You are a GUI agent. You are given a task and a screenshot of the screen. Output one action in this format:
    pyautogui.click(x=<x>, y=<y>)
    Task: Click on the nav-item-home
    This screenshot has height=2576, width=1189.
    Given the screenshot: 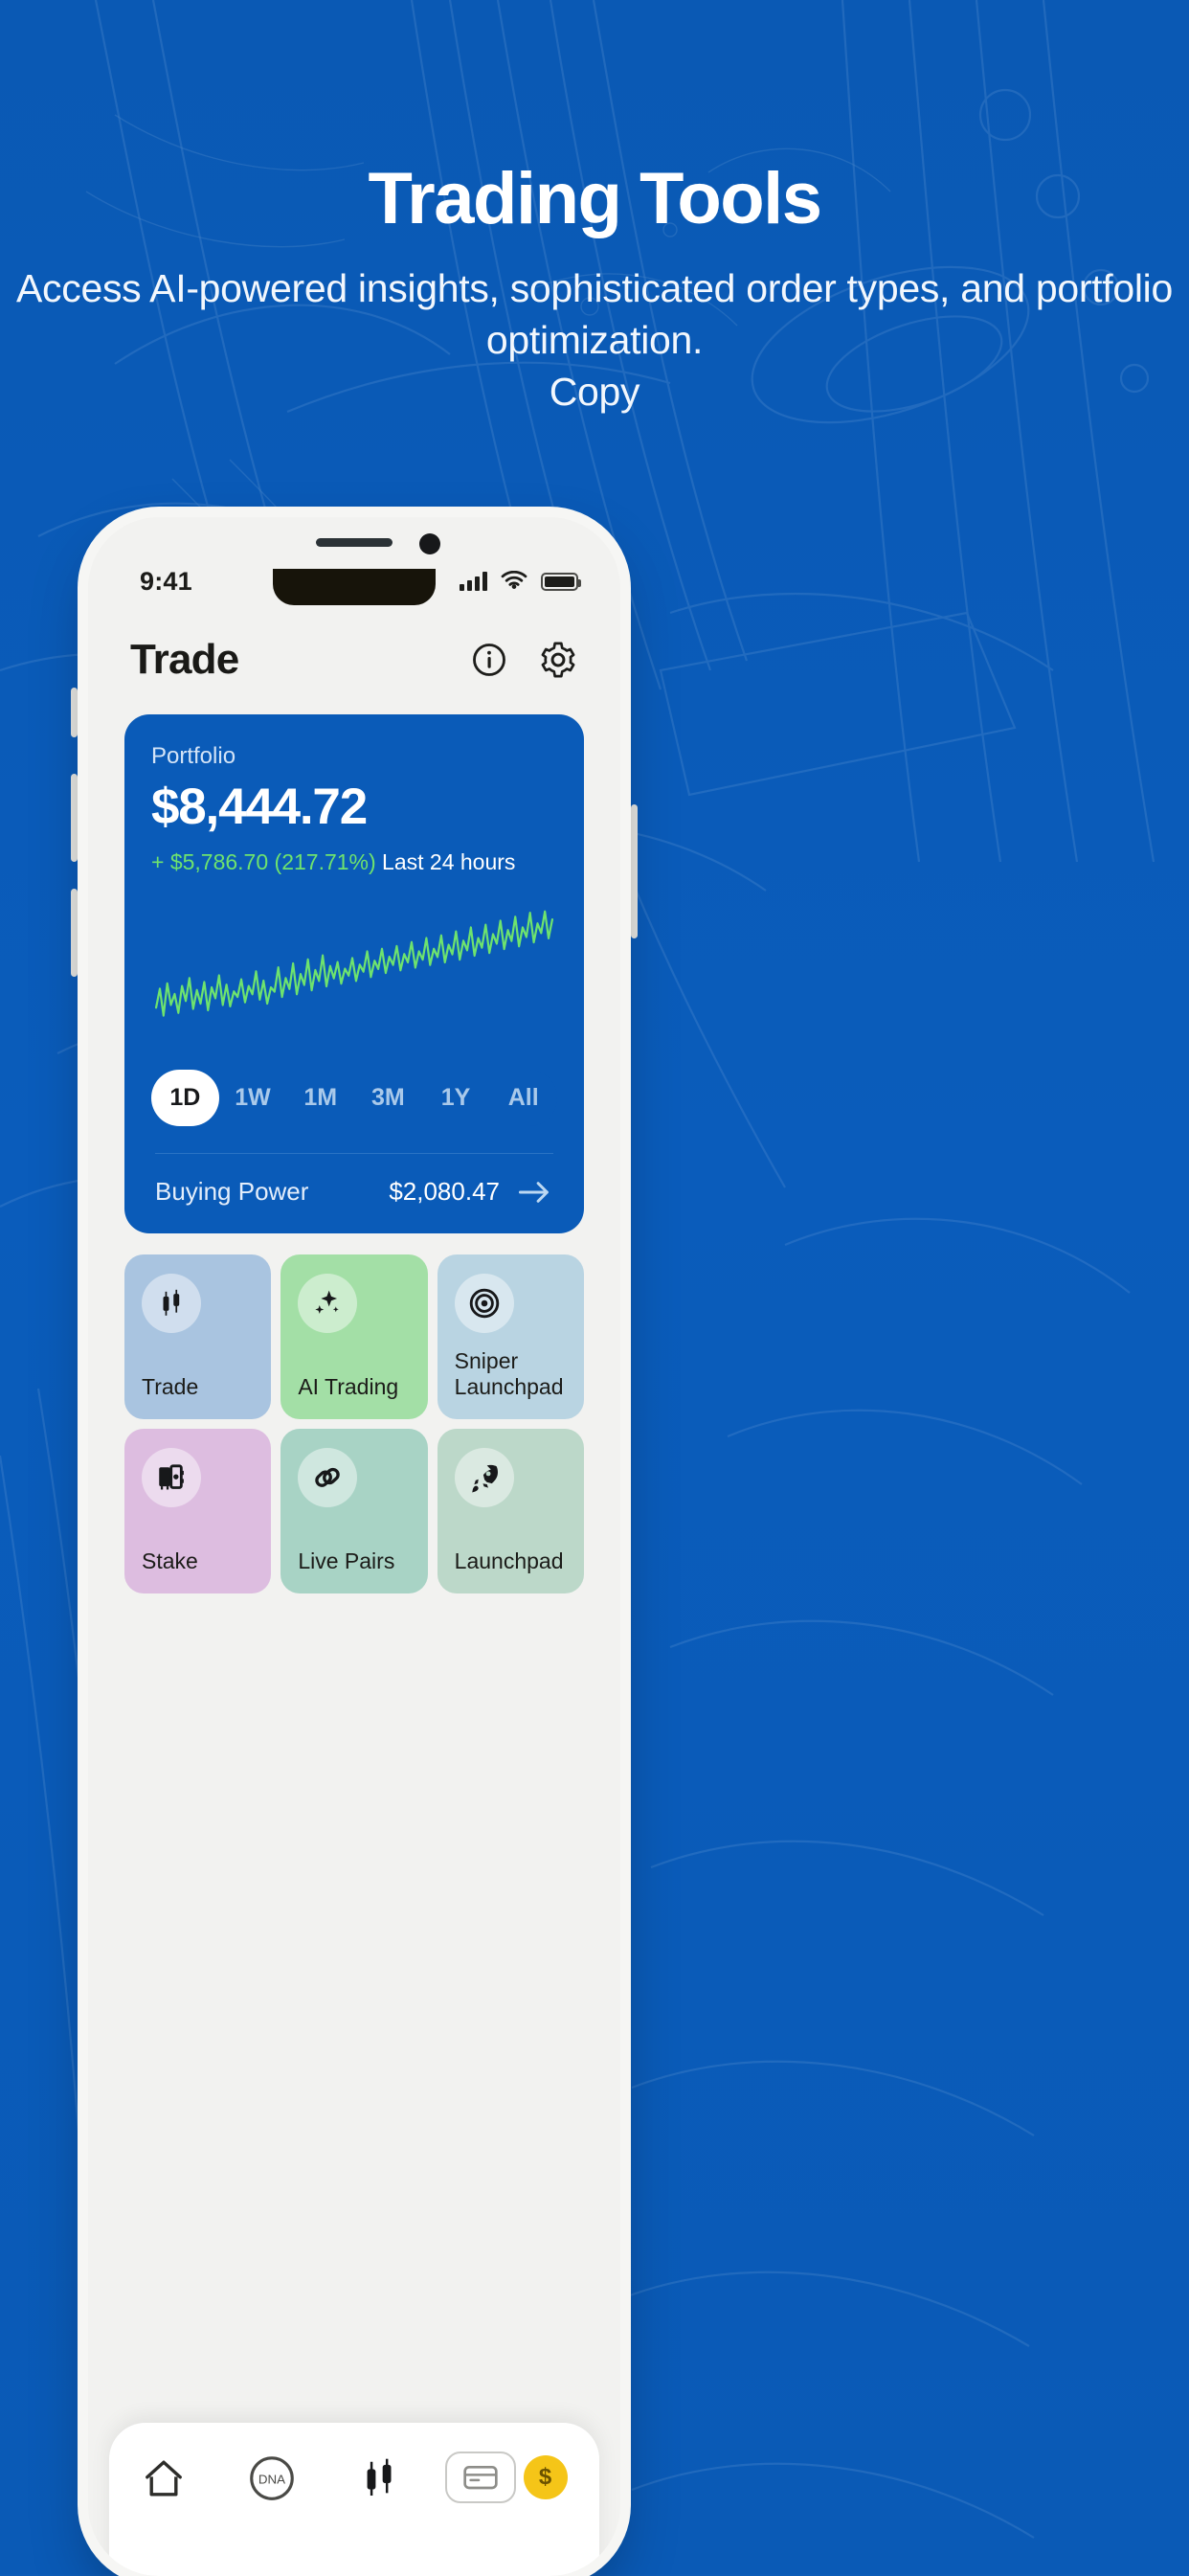 What is the action you would take?
    pyautogui.click(x=164, y=2478)
    